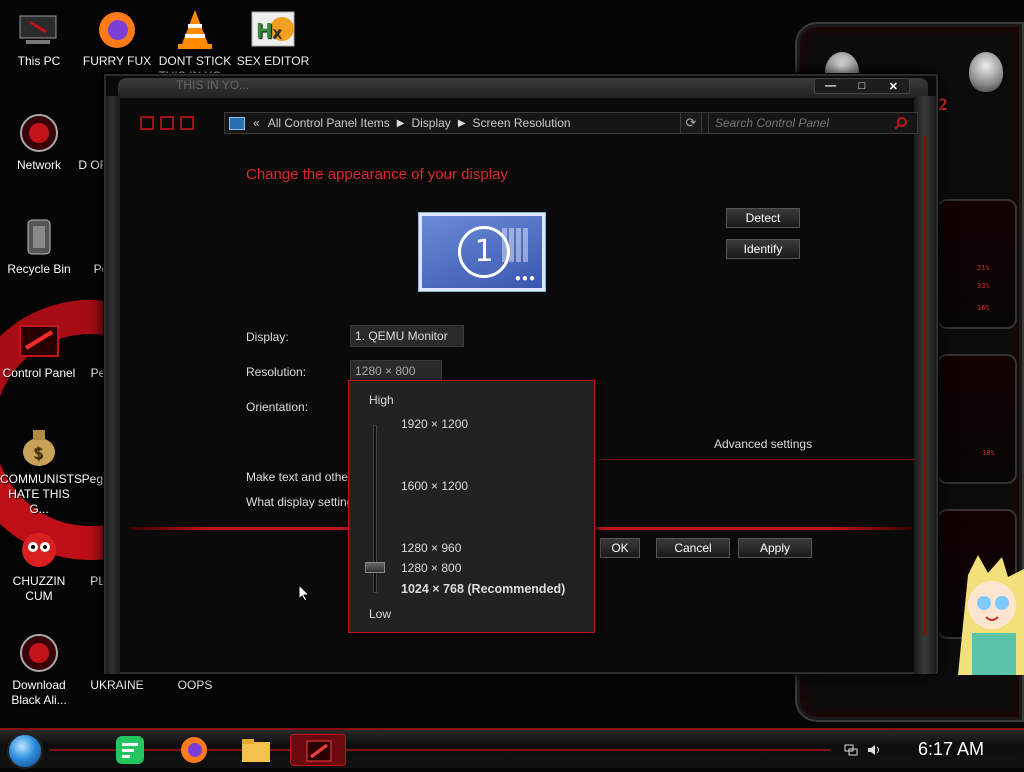 The height and width of the screenshot is (772, 1024). I want to click on detect-button: Detect, so click(763, 218).